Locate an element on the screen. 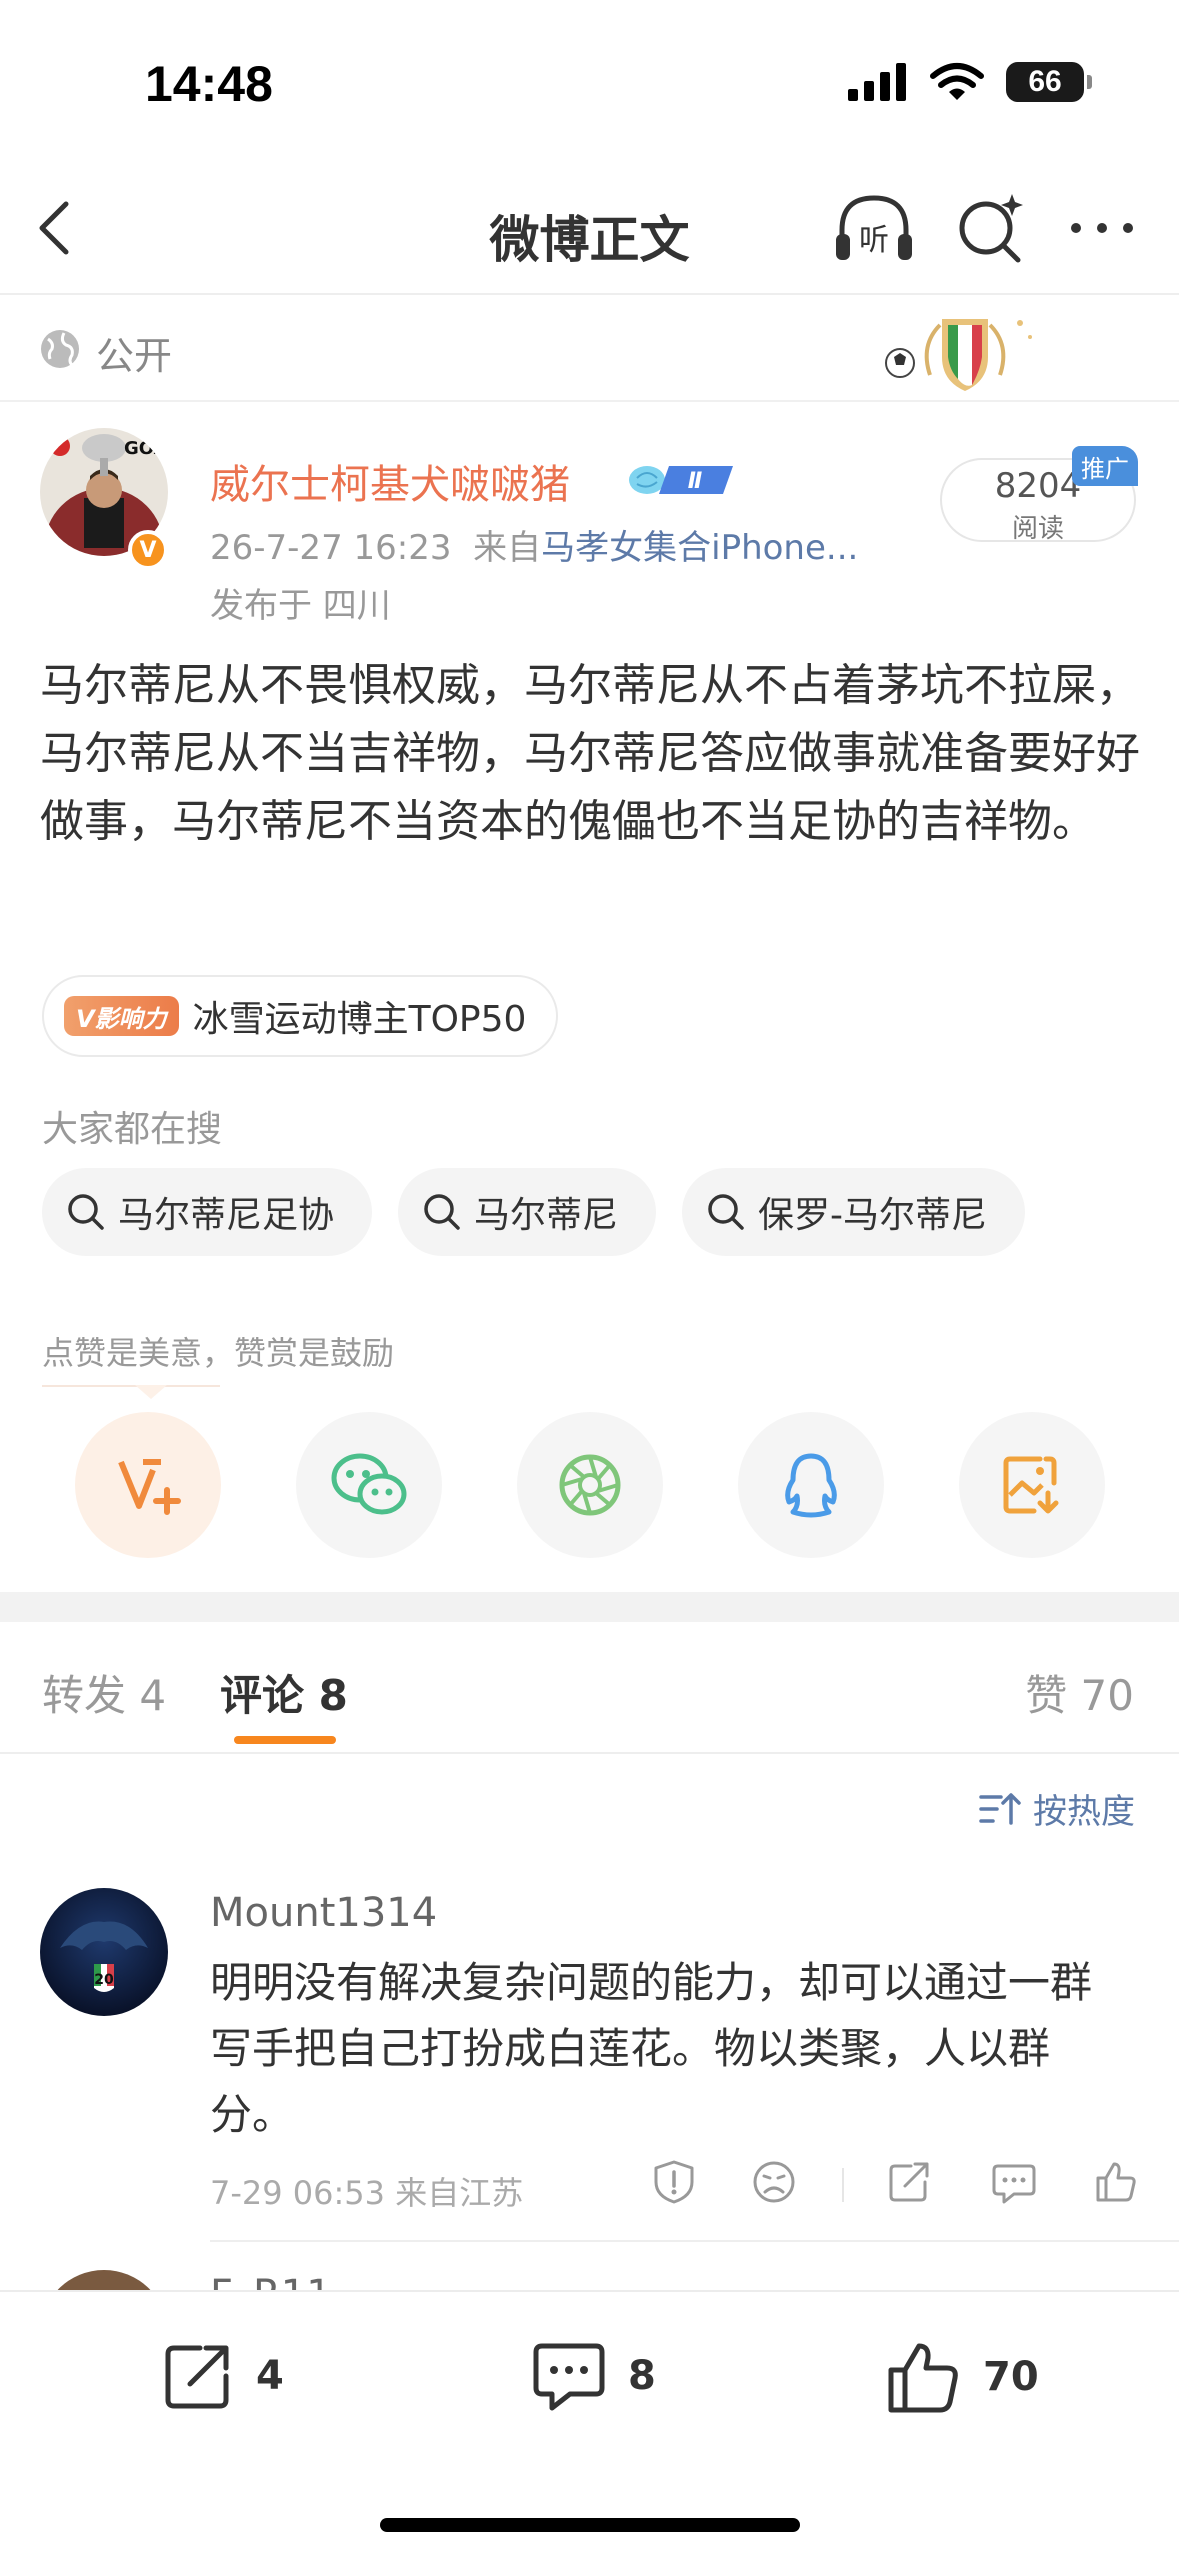 The height and width of the screenshot is (2556, 1179). comment-meta: 7-29 06:53 来自江苏 is located at coordinates (367, 2193).